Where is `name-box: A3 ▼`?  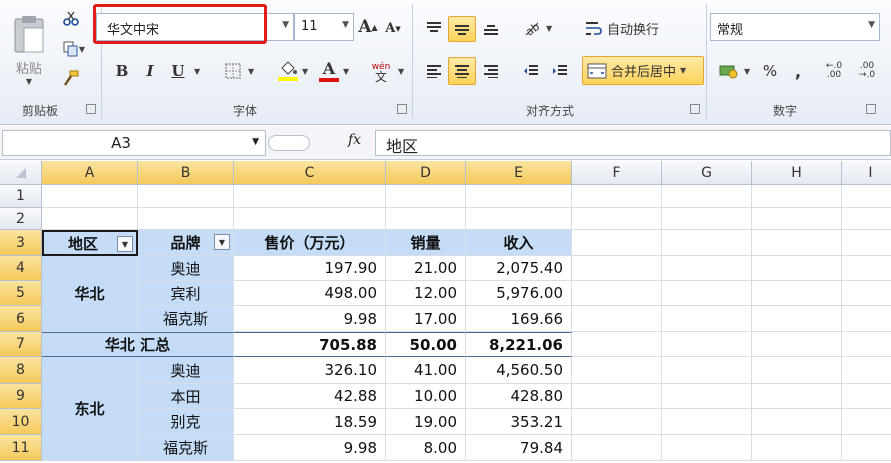 name-box: A3 ▼ is located at coordinates (134, 143).